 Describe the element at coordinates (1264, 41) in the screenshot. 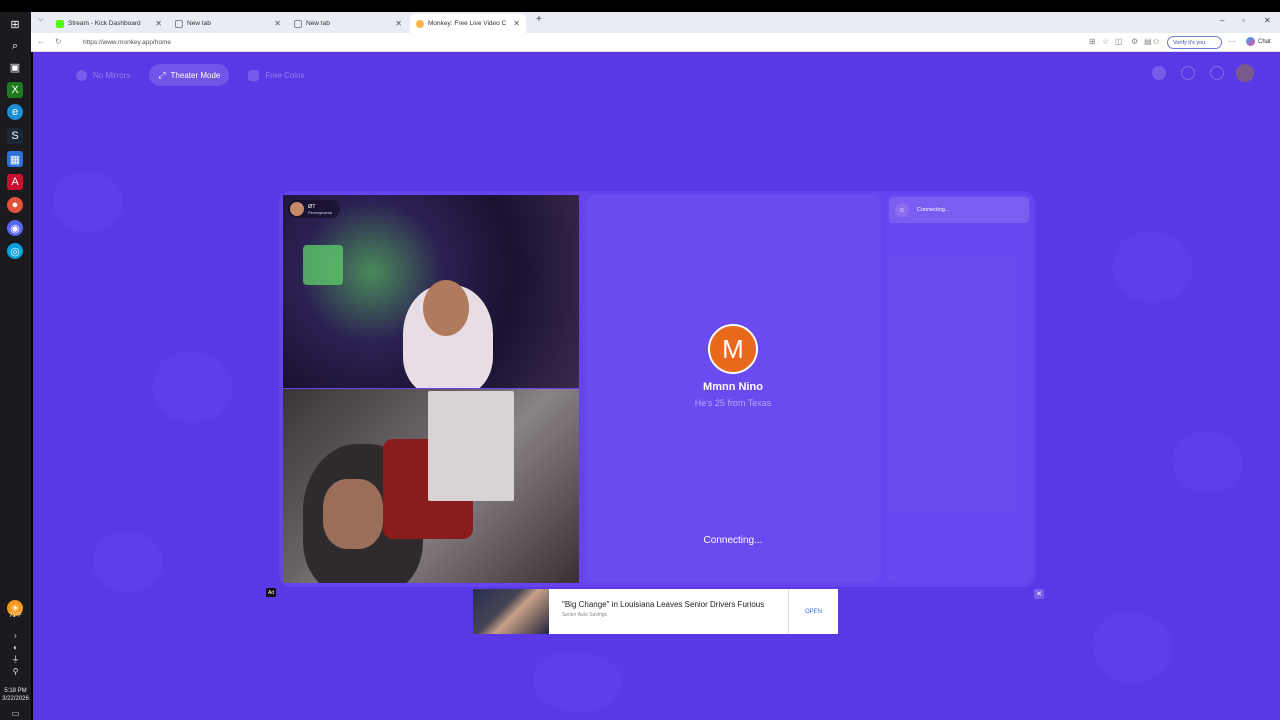

I see `chat-label: Chat` at that location.